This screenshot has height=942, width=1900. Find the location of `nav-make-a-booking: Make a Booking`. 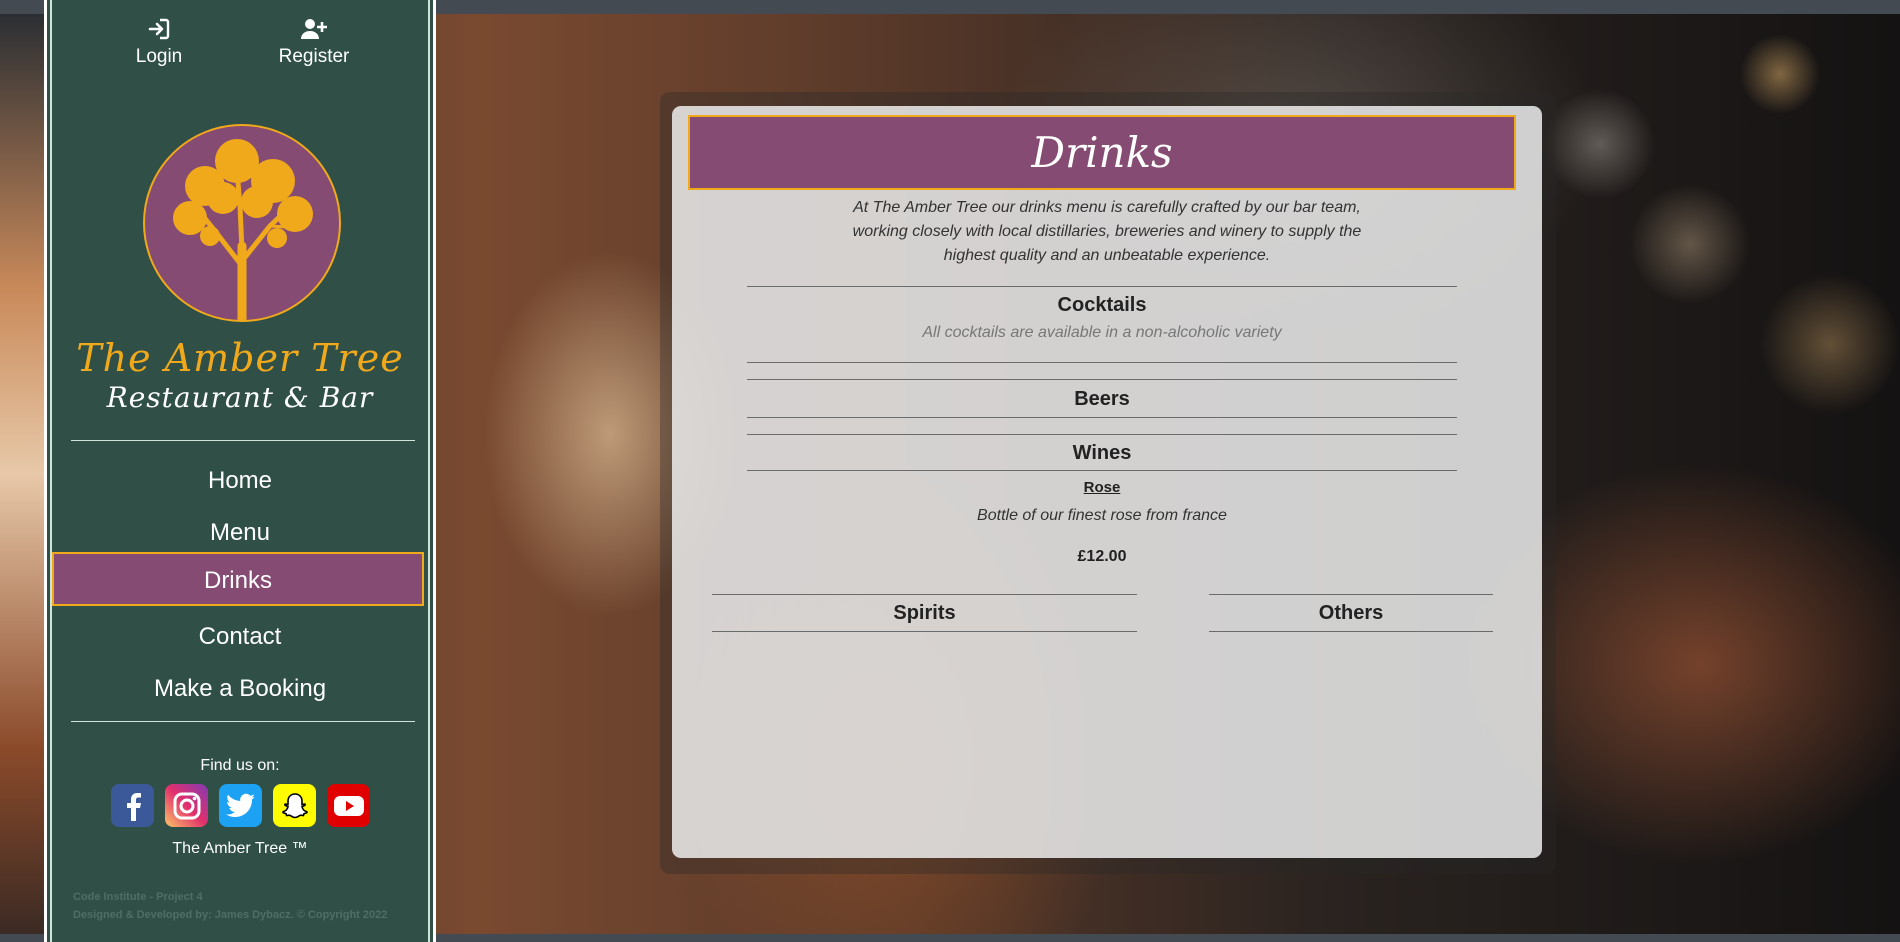

nav-make-a-booking: Make a Booking is located at coordinates (240, 689).